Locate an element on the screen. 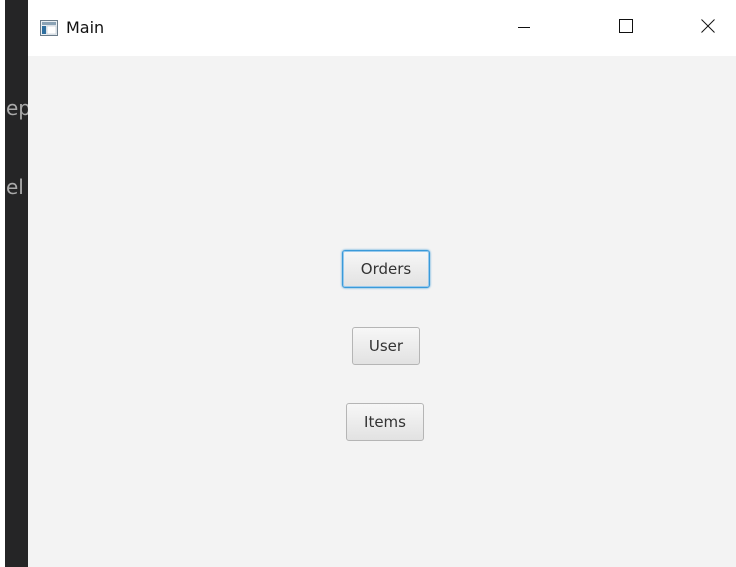  orders-button: Orders is located at coordinates (386, 269).